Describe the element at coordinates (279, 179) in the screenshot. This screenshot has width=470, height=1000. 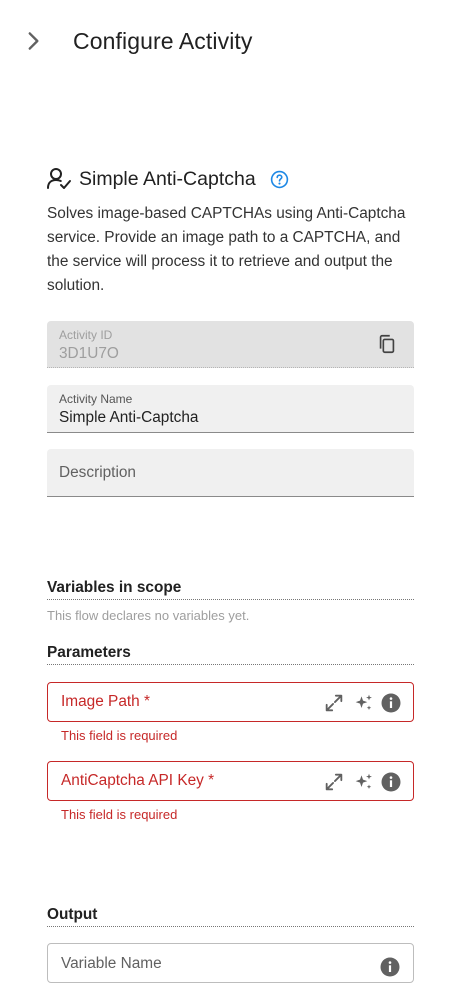
I see `help-icon` at that location.